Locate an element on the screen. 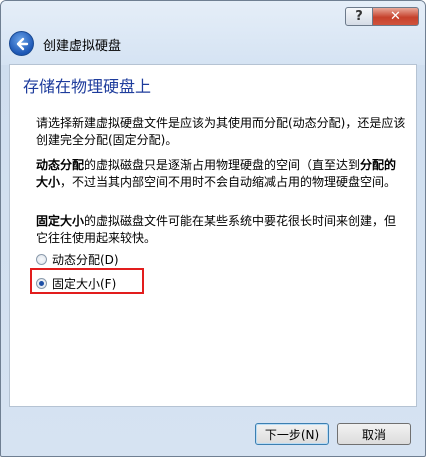 The width and height of the screenshot is (426, 457). next-button: 下一步(N) is located at coordinates (292, 434).